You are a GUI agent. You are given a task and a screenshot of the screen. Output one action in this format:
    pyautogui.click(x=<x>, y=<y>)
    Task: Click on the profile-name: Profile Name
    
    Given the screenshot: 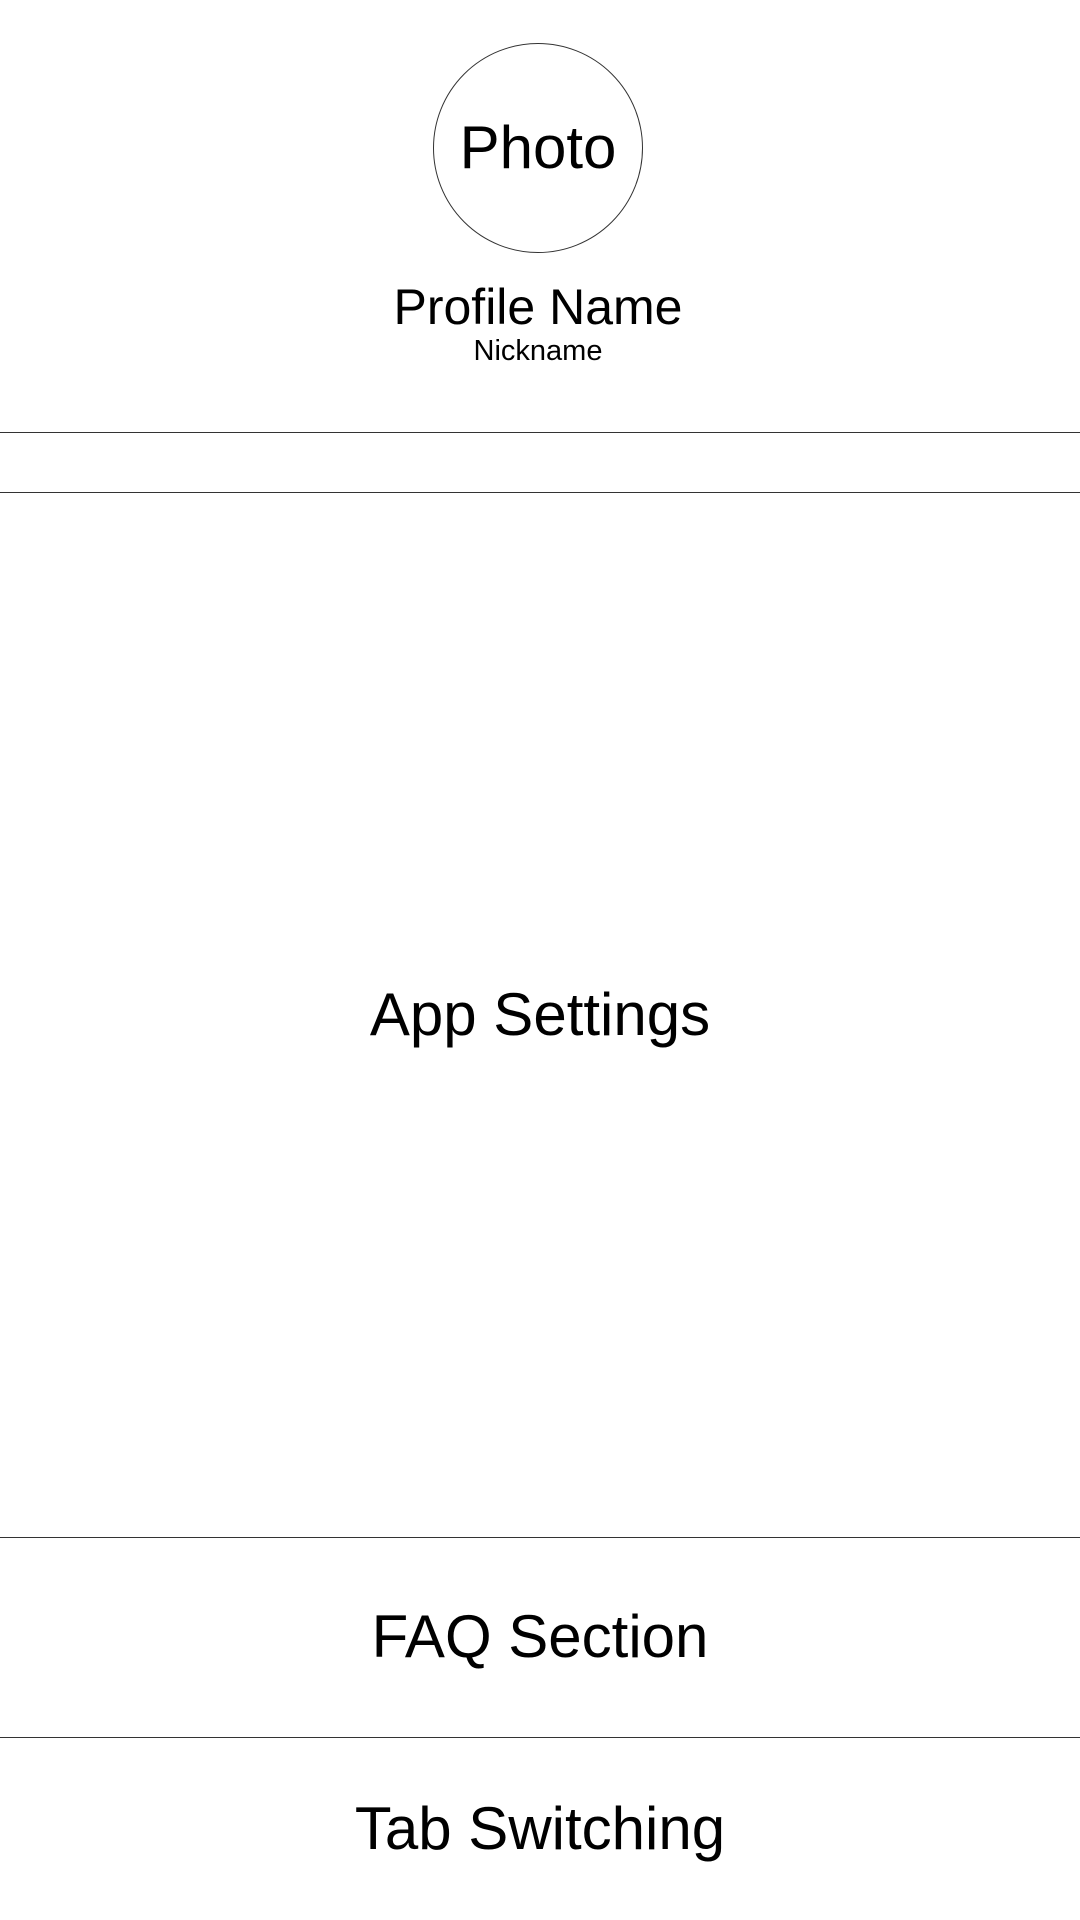 What is the action you would take?
    pyautogui.click(x=538, y=307)
    